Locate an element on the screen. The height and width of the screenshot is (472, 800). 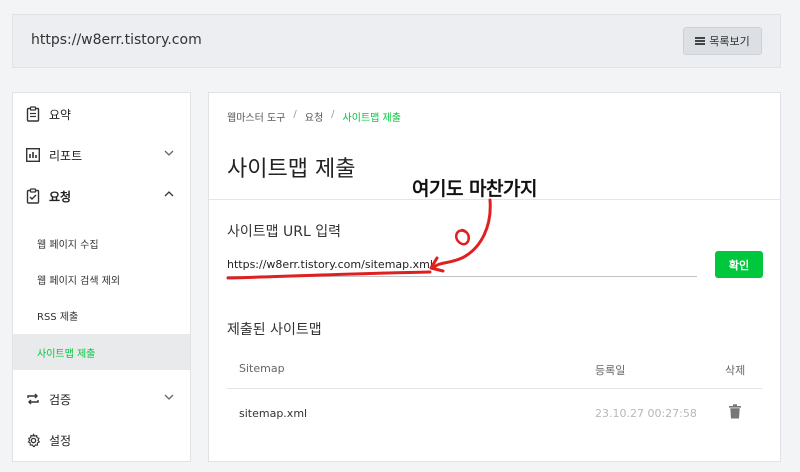
sitemap-name: sitemap.xml is located at coordinates (273, 413).